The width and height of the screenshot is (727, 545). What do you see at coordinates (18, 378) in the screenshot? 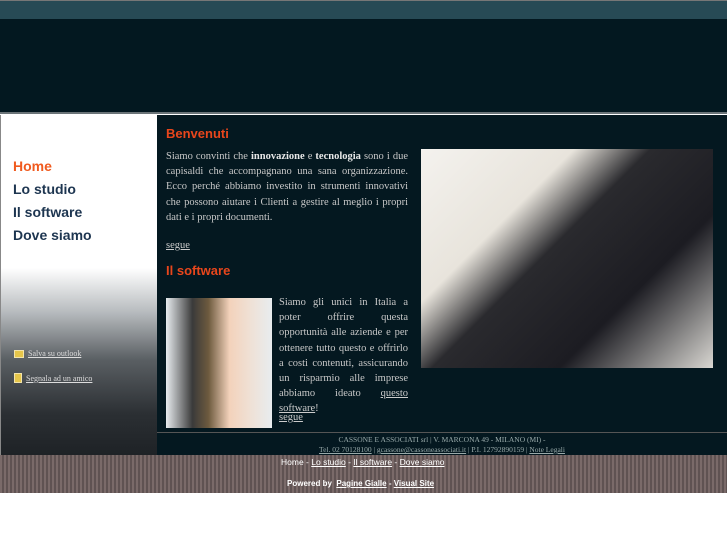
I see `person-icon` at bounding box center [18, 378].